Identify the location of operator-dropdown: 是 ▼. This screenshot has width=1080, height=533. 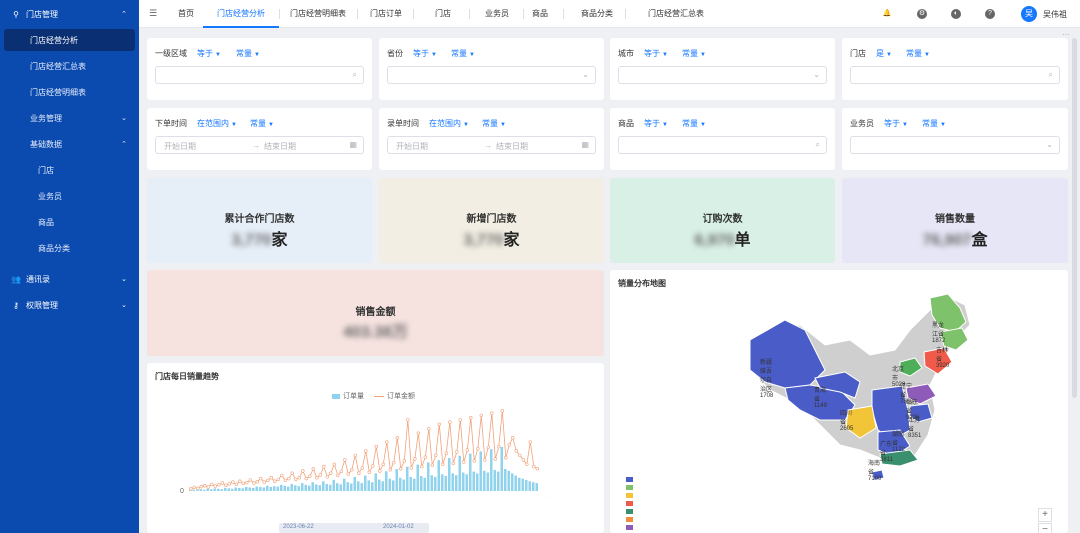
(884, 53).